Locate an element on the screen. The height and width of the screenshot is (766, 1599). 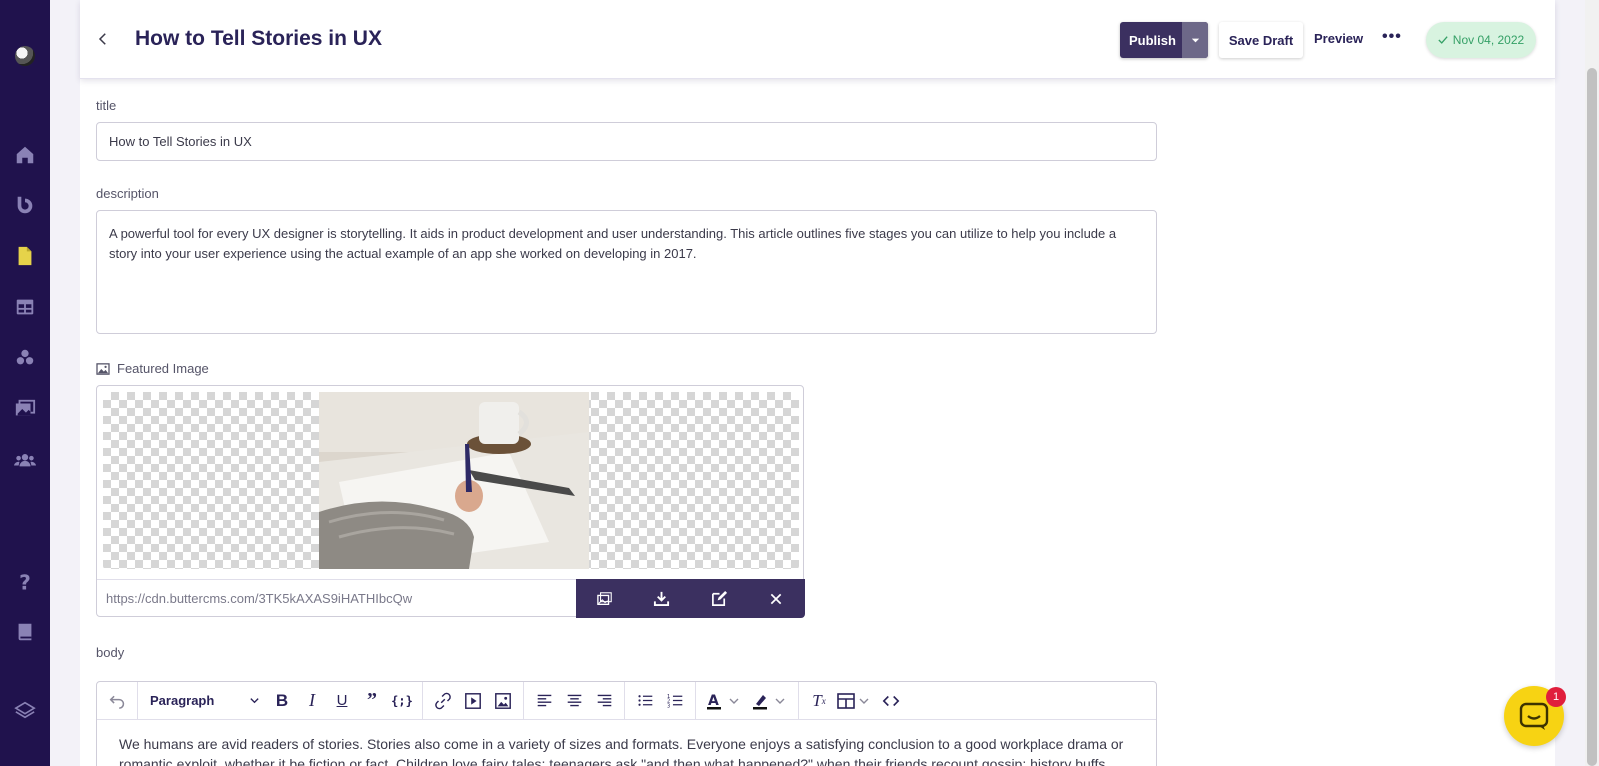
layers-icon is located at coordinates (25, 710).